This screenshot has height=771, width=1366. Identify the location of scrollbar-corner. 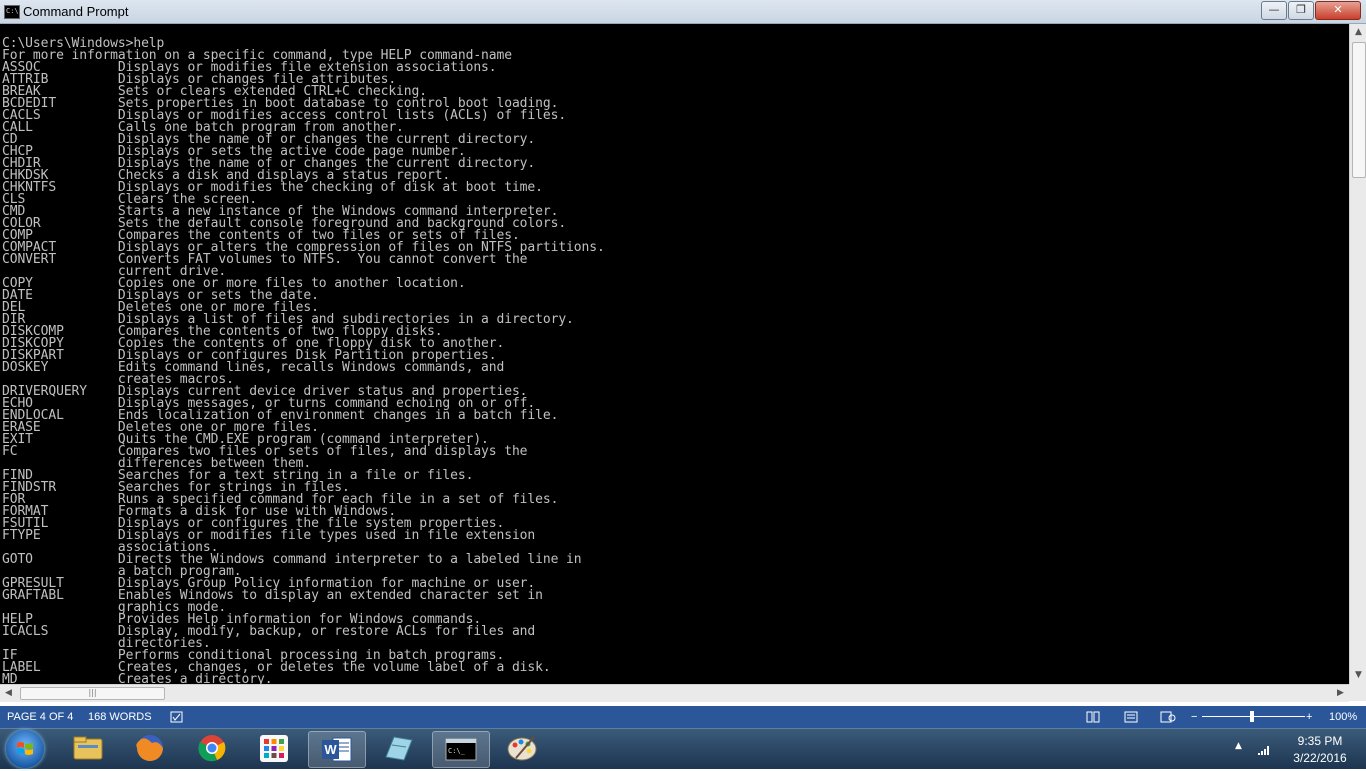
(1357, 692).